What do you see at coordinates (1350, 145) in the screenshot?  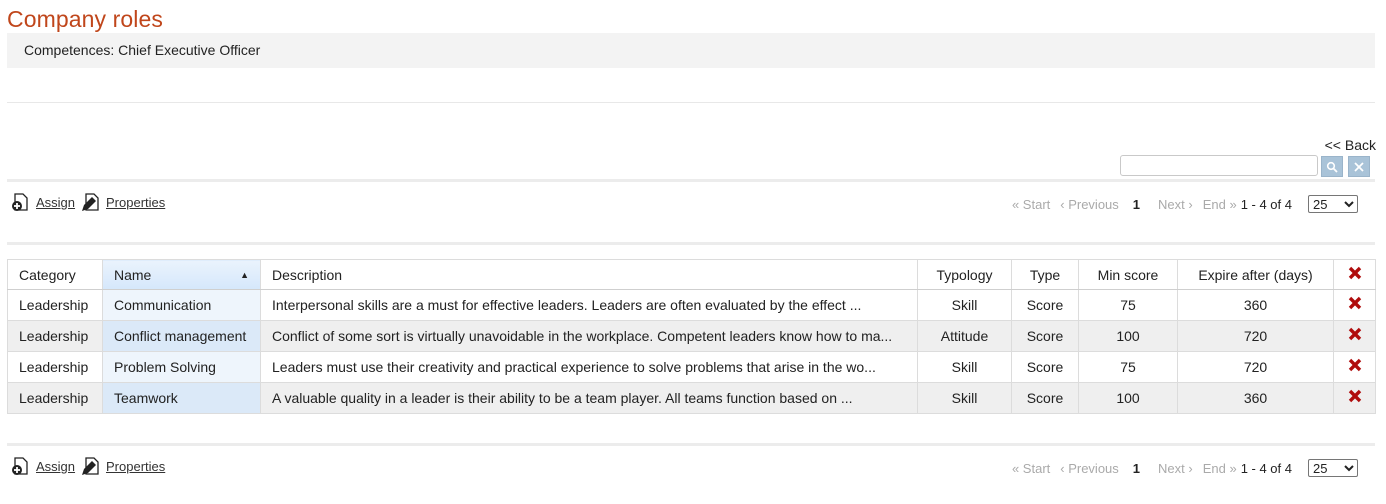 I see `back-link: << Back` at bounding box center [1350, 145].